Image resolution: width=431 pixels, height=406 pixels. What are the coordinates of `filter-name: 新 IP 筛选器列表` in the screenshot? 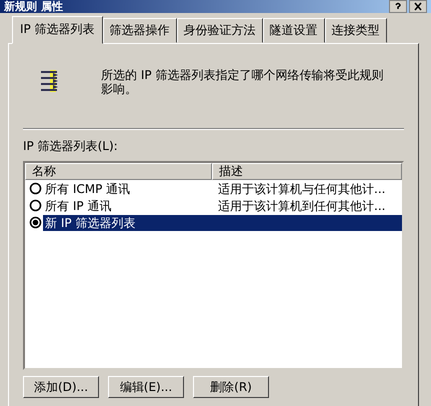 It's located at (222, 222).